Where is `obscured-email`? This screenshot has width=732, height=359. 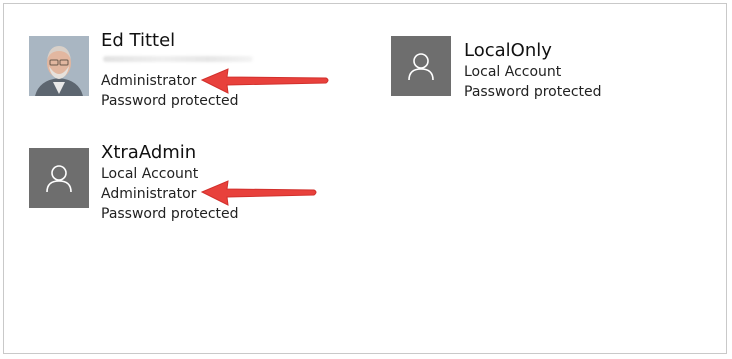 obscured-email is located at coordinates (178, 59).